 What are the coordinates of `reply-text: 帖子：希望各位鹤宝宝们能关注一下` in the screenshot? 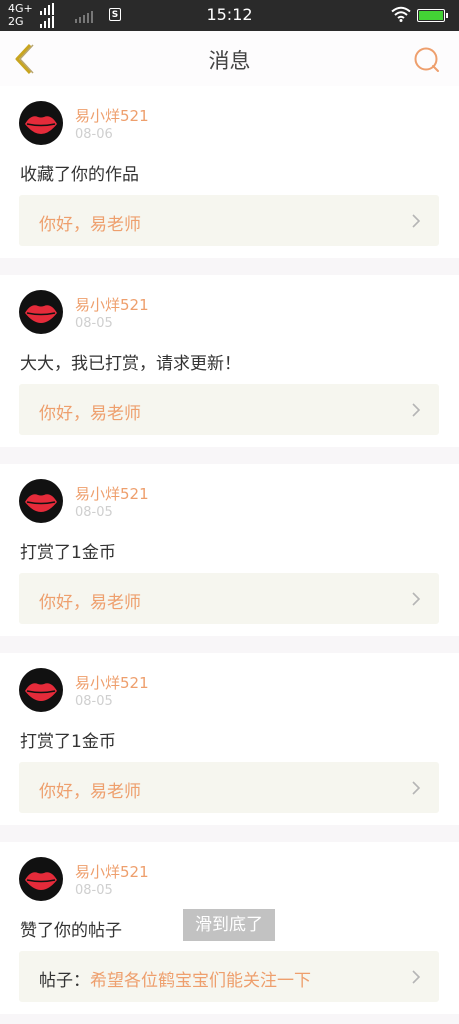 It's located at (175, 981).